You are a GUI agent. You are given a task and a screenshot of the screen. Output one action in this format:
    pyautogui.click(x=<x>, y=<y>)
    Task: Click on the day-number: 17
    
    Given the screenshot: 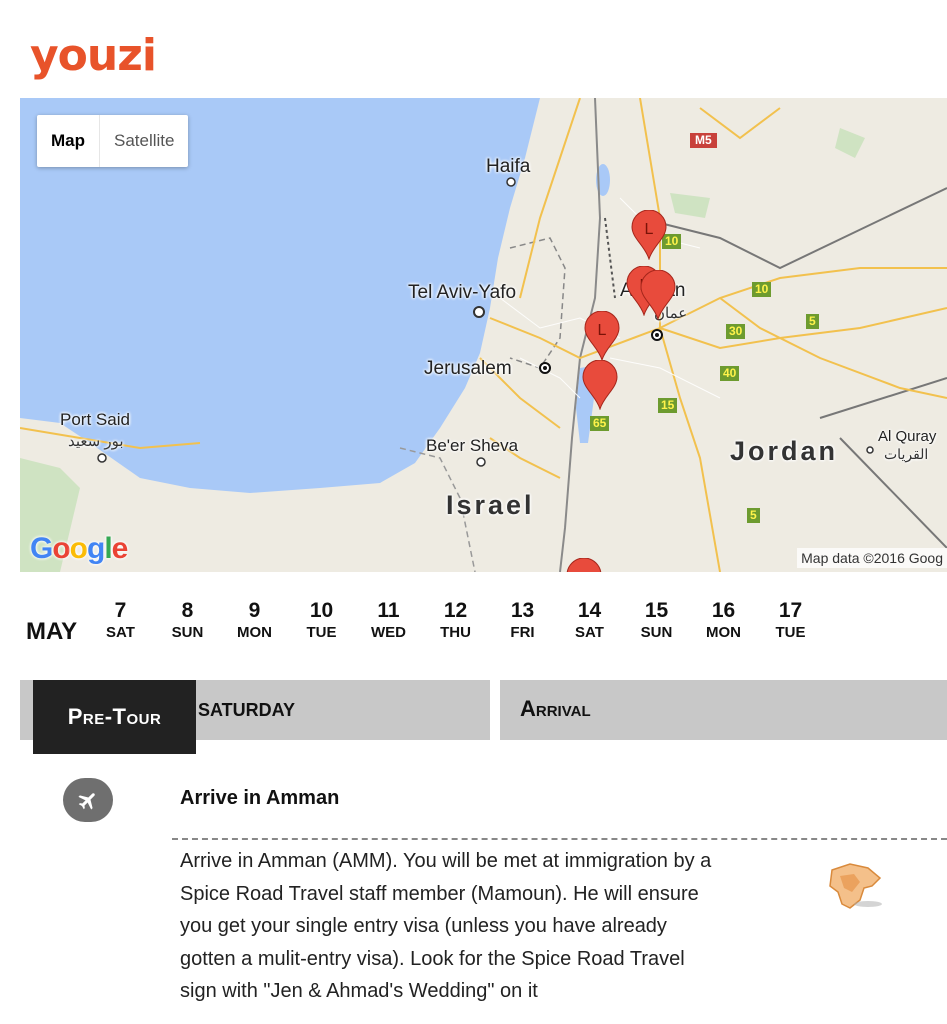 What is the action you would take?
    pyautogui.click(x=790, y=610)
    